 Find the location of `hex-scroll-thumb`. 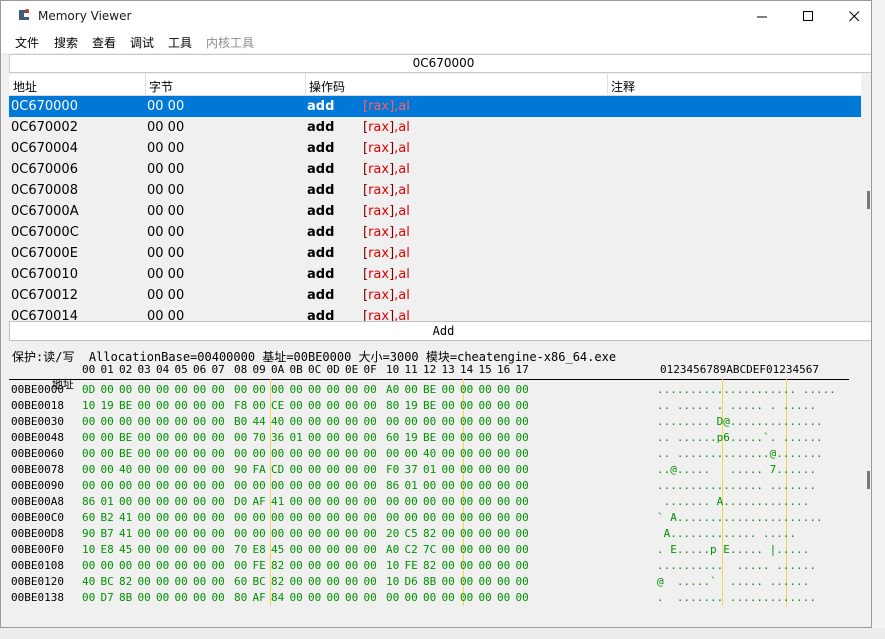

hex-scroll-thumb is located at coordinates (868, 480).